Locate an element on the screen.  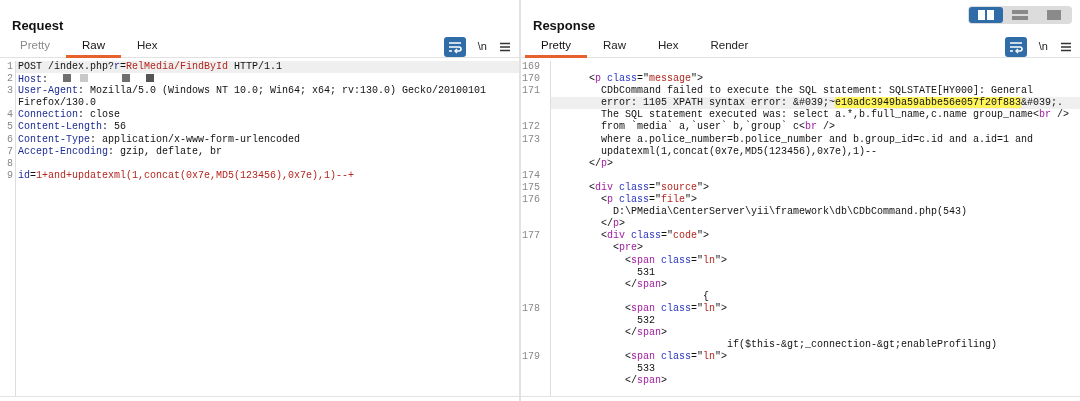
layout-button is located at coordinates (986, 15).